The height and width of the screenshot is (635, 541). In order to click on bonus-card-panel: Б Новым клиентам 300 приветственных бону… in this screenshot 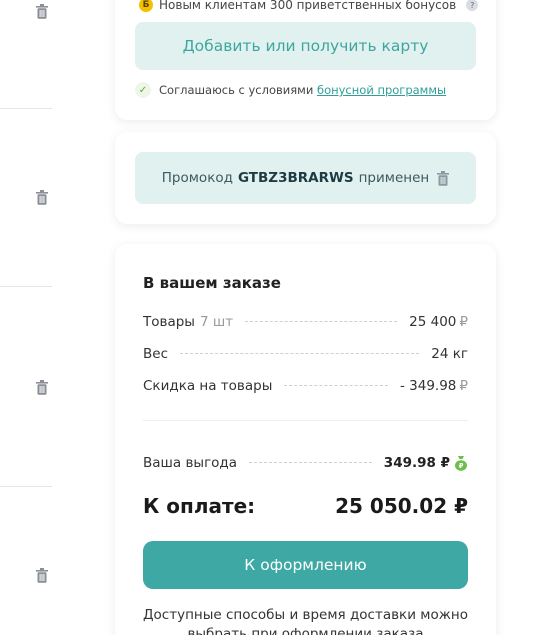, I will do `click(305, 60)`.